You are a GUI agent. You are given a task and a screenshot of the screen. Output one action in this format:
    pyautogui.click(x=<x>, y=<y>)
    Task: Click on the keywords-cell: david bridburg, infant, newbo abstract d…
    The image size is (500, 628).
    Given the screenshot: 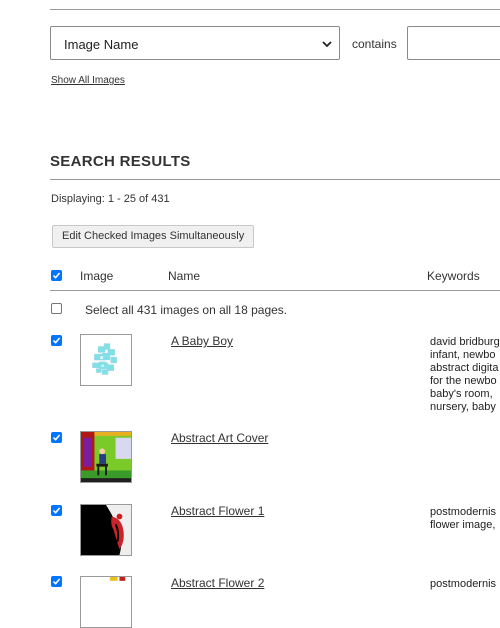 What is the action you would take?
    pyautogui.click(x=465, y=374)
    